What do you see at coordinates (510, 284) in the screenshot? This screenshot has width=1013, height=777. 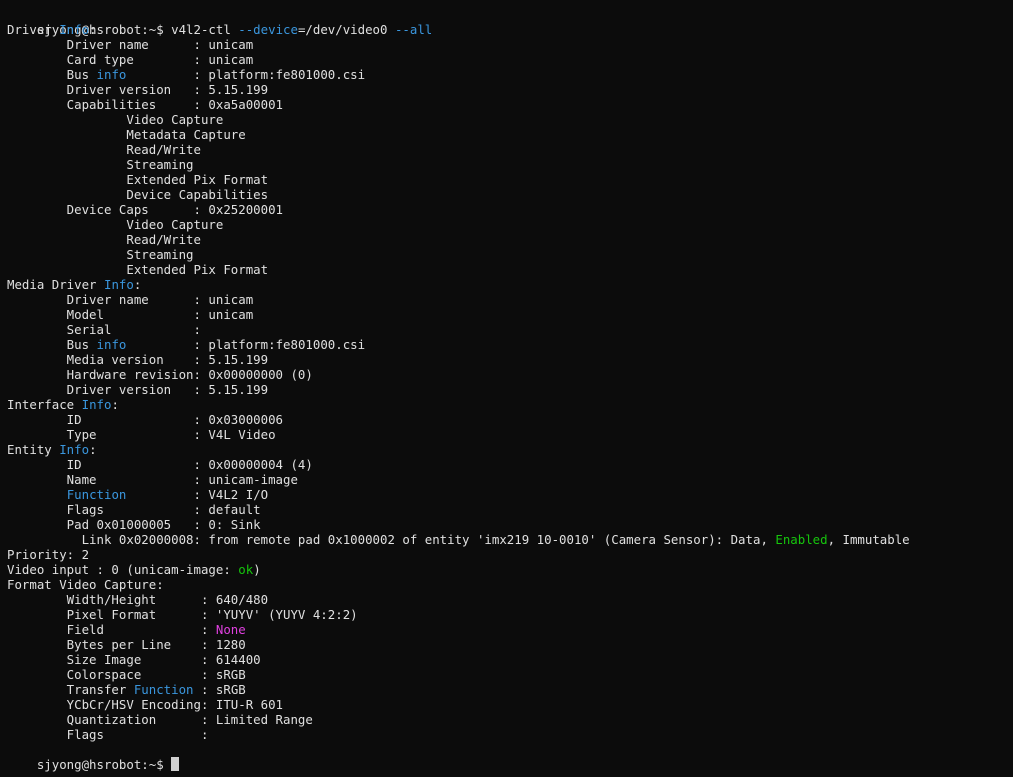 I see `output-line: Media Driver Info:` at bounding box center [510, 284].